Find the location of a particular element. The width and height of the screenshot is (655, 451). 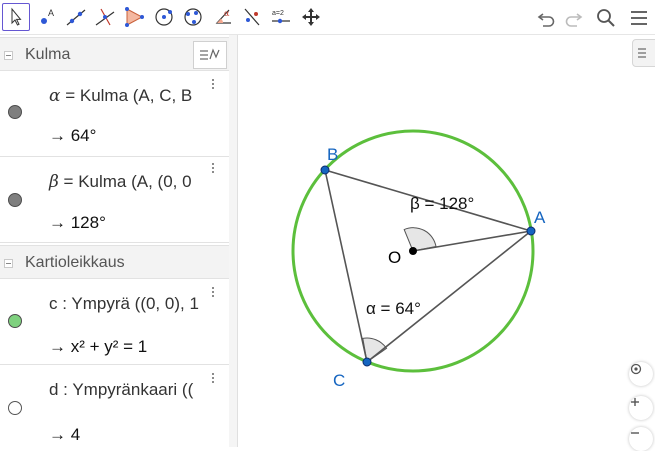

search-button is located at coordinates (606, 18).